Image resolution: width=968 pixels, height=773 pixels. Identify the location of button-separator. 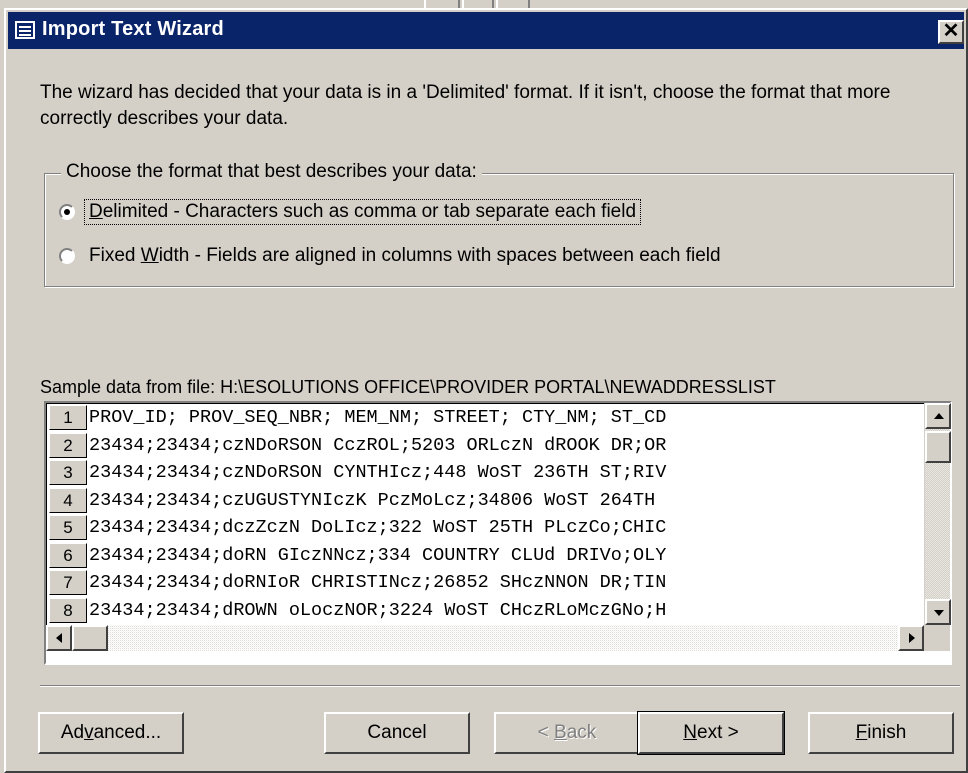
(500, 686).